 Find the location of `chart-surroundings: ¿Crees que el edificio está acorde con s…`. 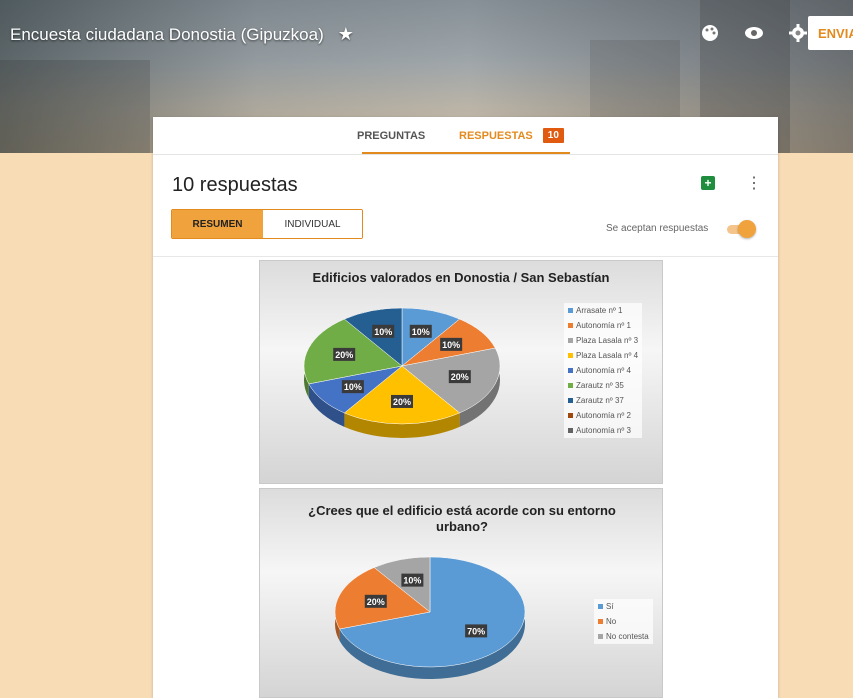

chart-surroundings: ¿Crees que el edificio está acorde con s… is located at coordinates (461, 593).